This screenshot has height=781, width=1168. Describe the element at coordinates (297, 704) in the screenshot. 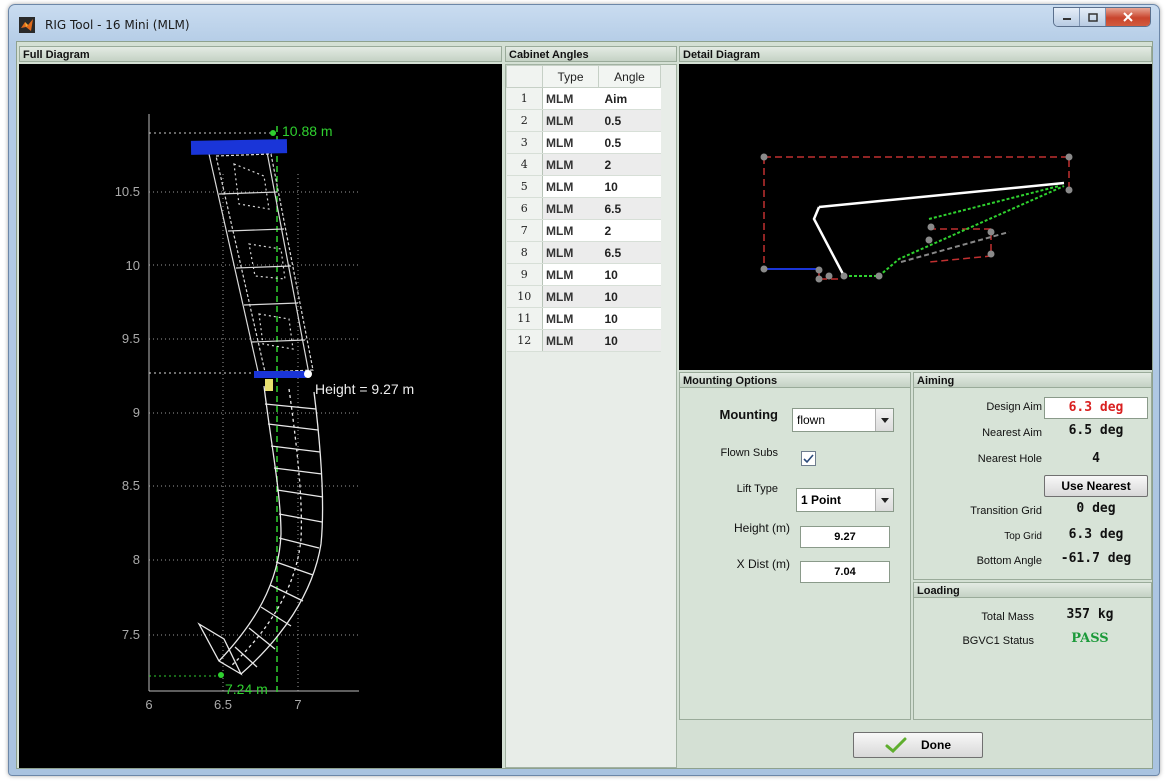

I see `x-tick: 7` at that location.